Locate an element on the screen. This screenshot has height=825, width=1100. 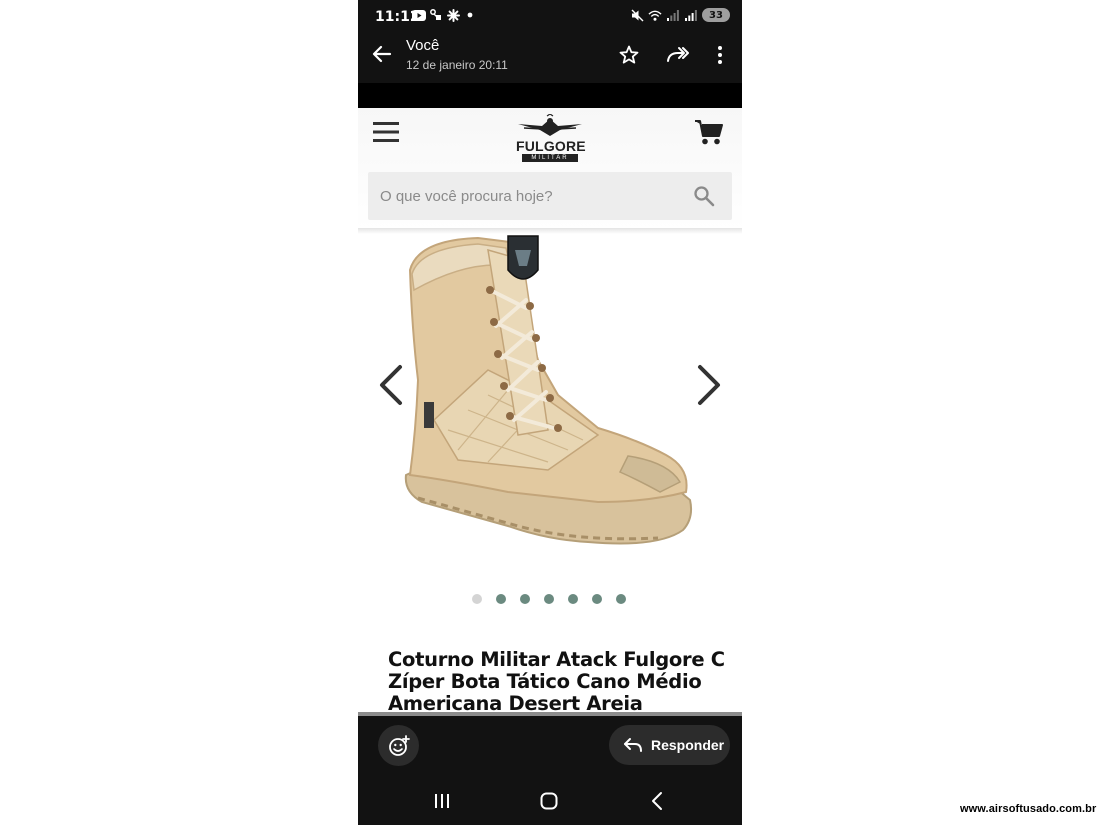
reply-bar: Responder is located at coordinates (550, 746).